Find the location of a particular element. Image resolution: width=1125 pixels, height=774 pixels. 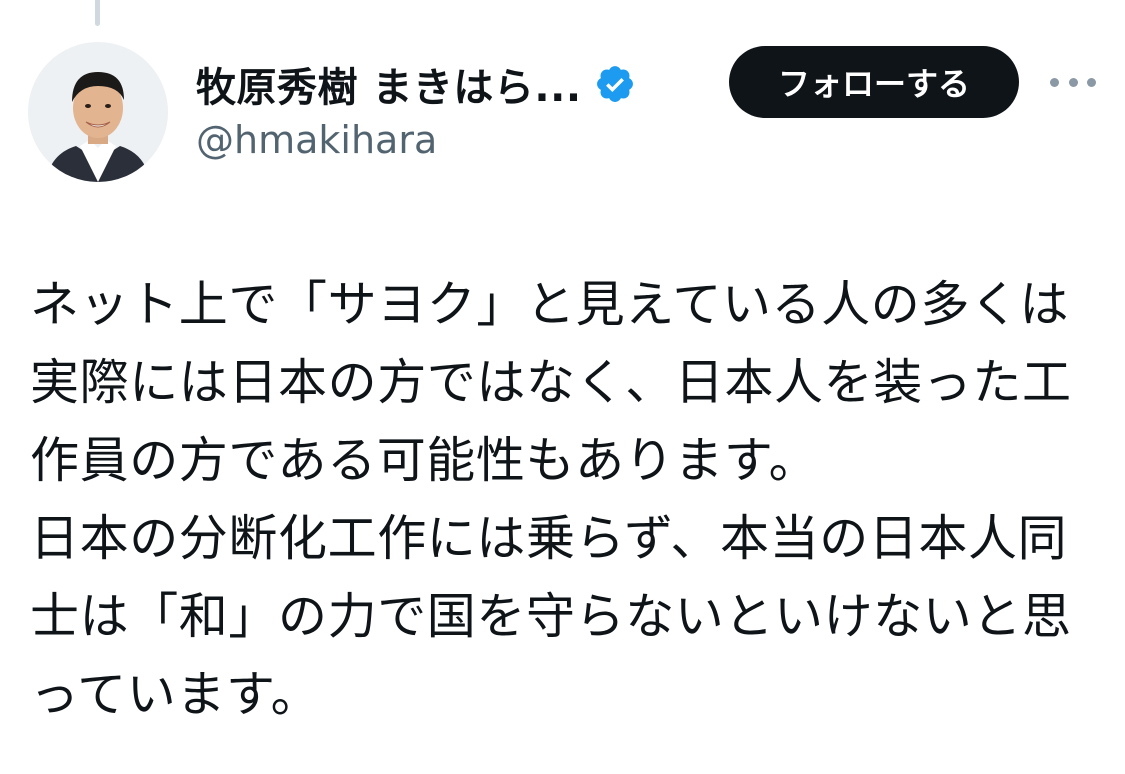

tweet-text-line: ネット上で「サヨク」と見えている人の多くは is located at coordinates (550, 304).